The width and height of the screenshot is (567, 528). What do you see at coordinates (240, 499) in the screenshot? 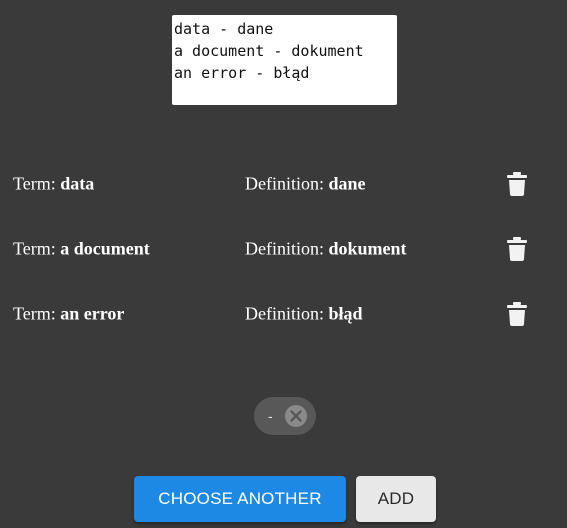
I see `choose-another-button: CHOOSE ANOTHER` at bounding box center [240, 499].